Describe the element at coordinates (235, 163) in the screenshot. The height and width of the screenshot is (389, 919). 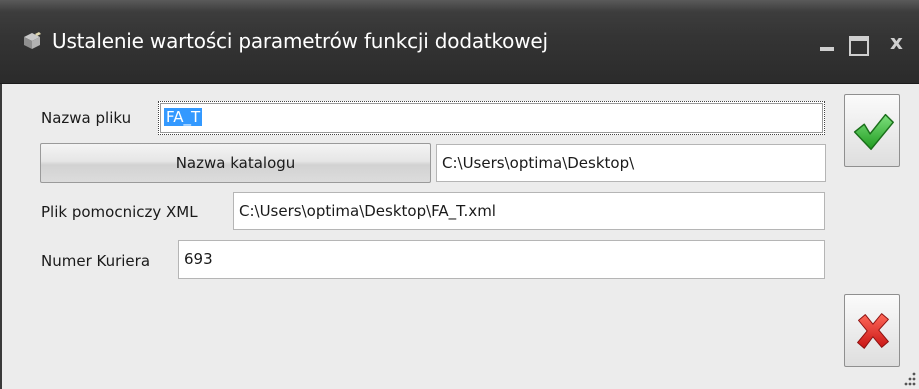
I see `catalog-name-button: Nazwa katalogu` at that location.